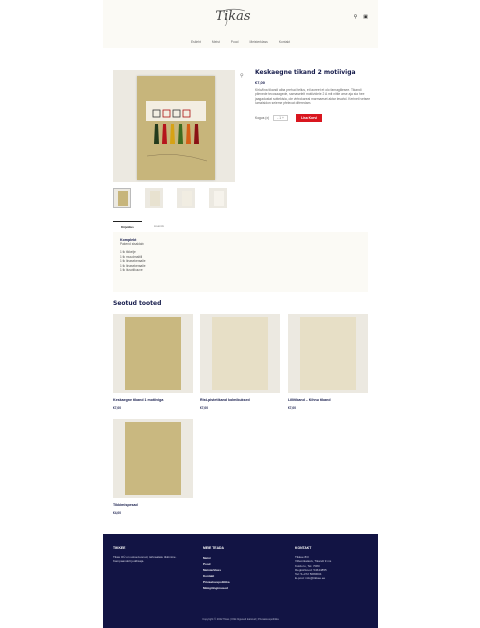 The width and height of the screenshot is (480, 628). I want to click on related-product-name: Keskaegne tikand 1 motiiviga, so click(153, 400).